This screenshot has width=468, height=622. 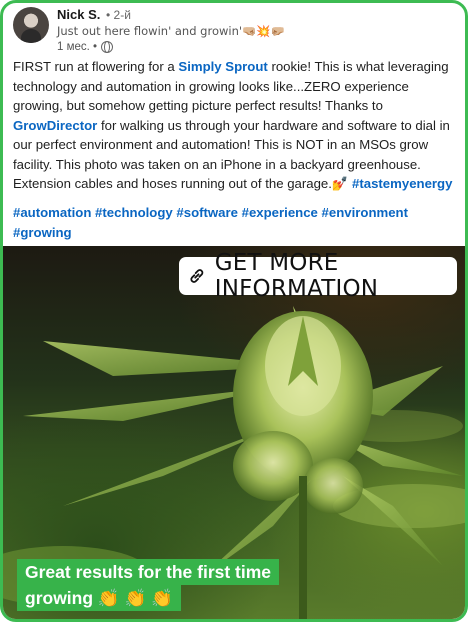 I want to click on connection-degree: • 2-й, so click(x=118, y=15).